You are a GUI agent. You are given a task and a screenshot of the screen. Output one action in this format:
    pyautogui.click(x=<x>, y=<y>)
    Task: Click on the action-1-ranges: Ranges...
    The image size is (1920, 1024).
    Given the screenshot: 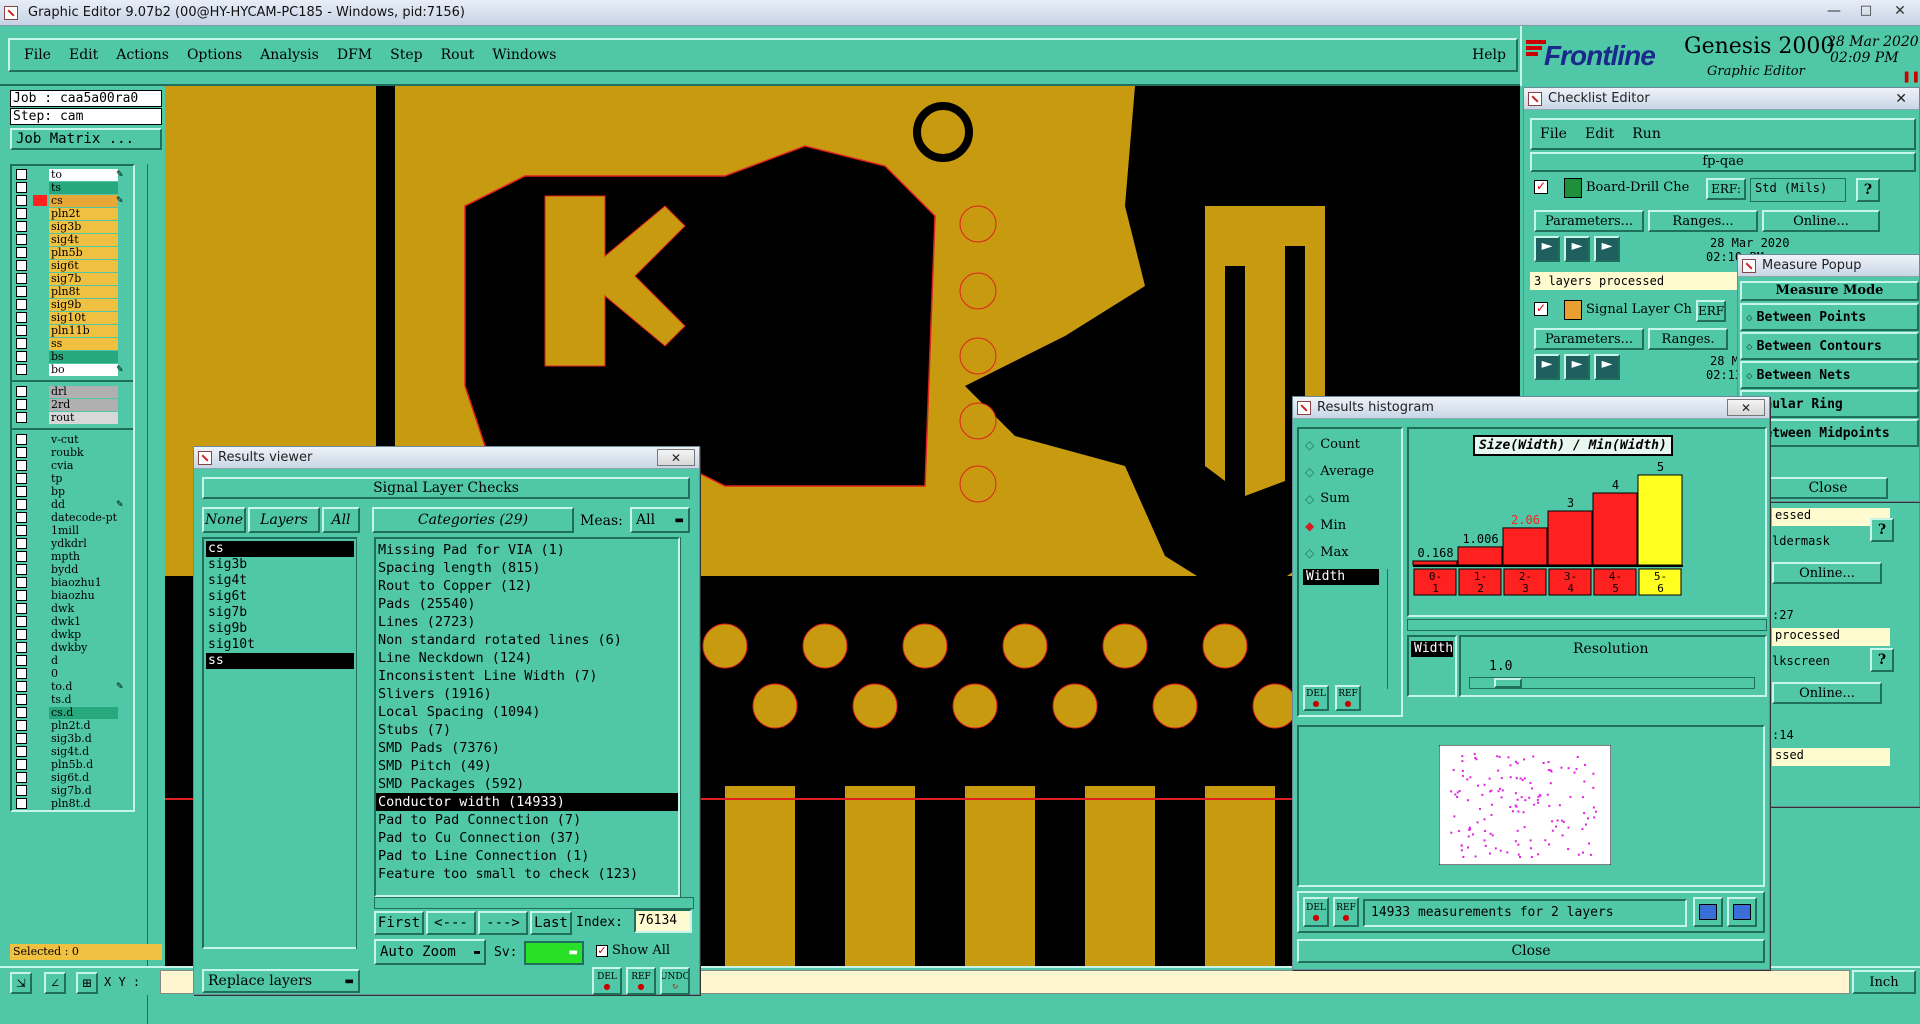 What is the action you would take?
    pyautogui.click(x=1703, y=221)
    